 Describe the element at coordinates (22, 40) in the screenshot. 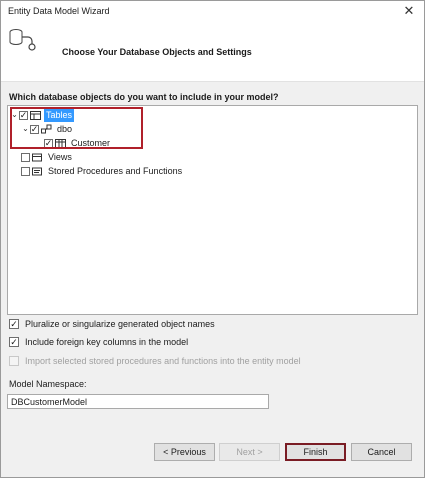

I see `database-connect-icon` at that location.